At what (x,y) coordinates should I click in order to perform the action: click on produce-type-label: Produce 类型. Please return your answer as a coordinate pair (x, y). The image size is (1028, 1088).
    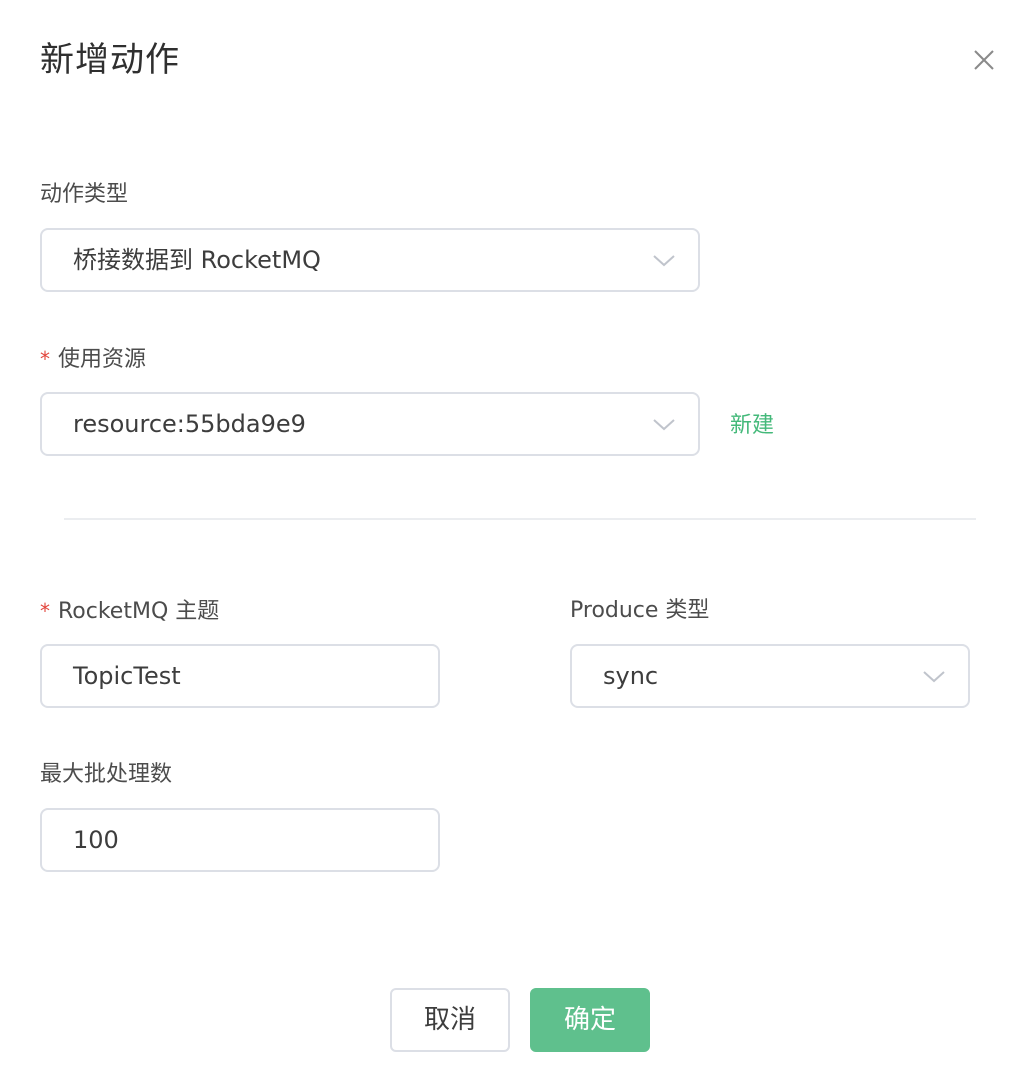
    Looking at the image, I should click on (640, 610).